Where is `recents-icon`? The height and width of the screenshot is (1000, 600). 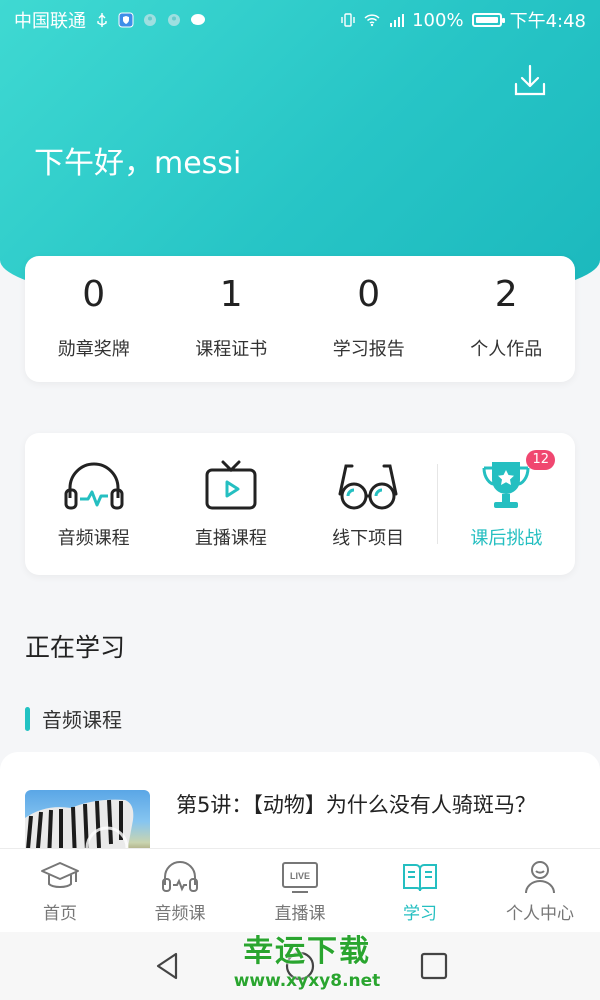 recents-icon is located at coordinates (434, 966).